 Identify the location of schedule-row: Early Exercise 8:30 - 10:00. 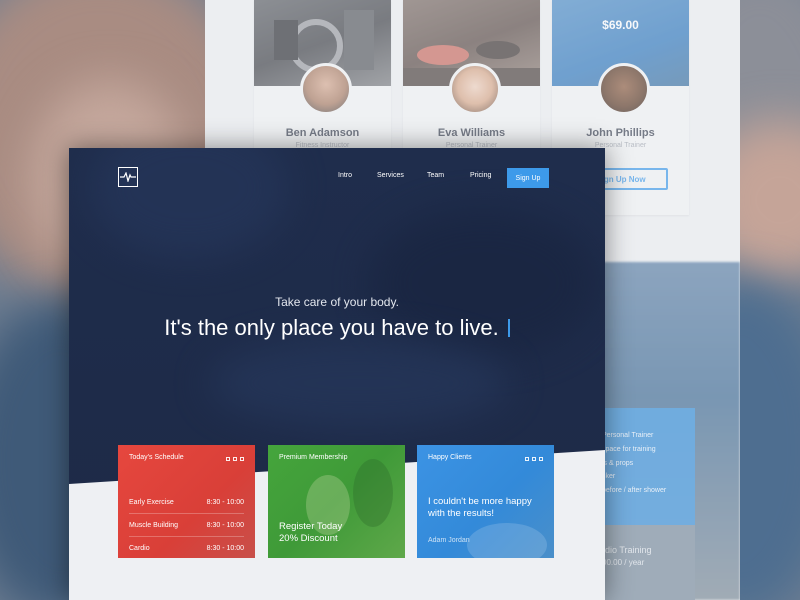
(186, 502).